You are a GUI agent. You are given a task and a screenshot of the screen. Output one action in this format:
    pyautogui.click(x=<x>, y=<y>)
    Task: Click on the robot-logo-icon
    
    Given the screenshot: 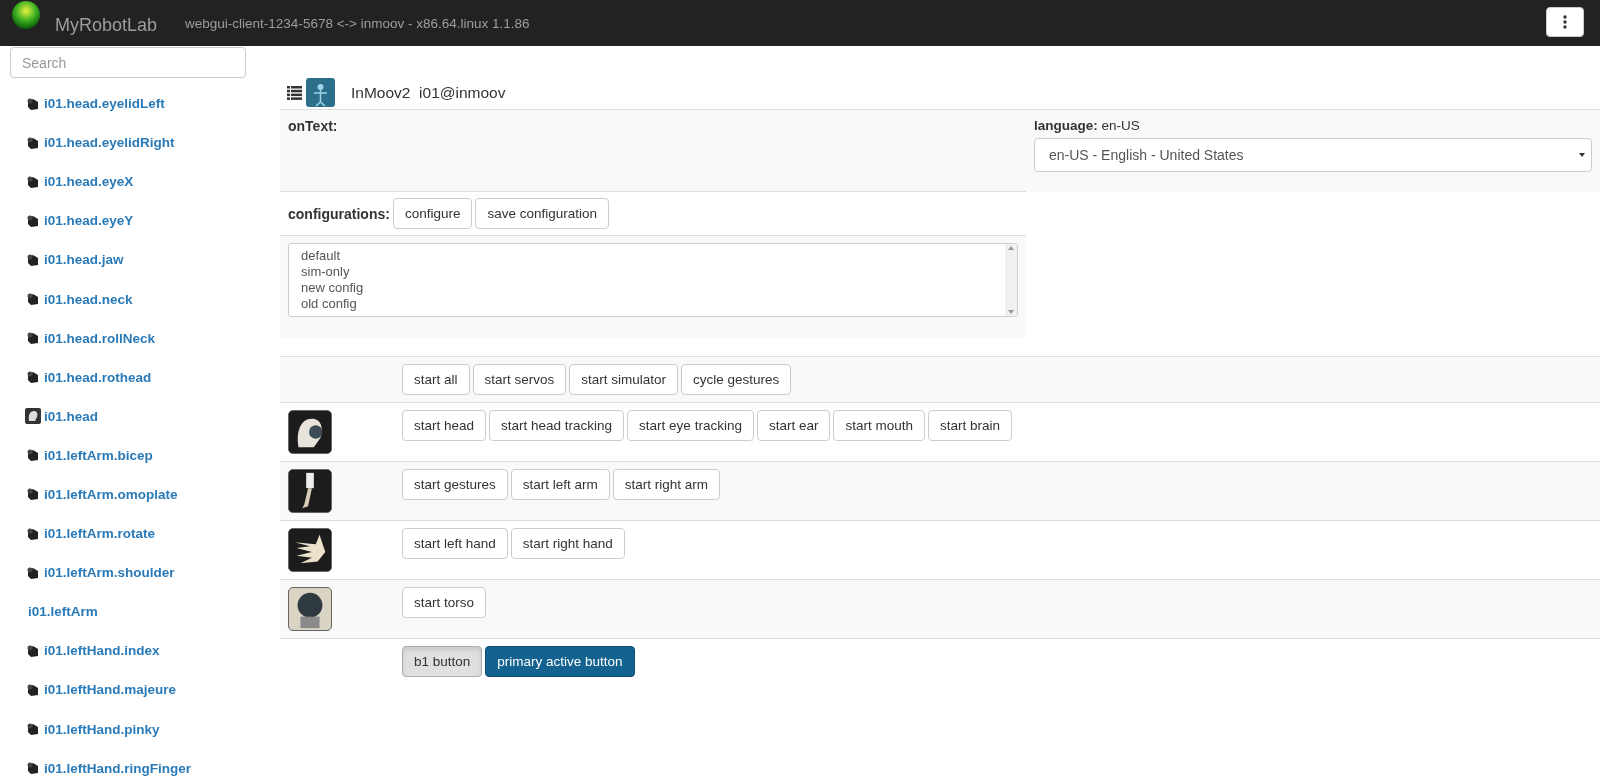 What is the action you would take?
    pyautogui.click(x=320, y=92)
    